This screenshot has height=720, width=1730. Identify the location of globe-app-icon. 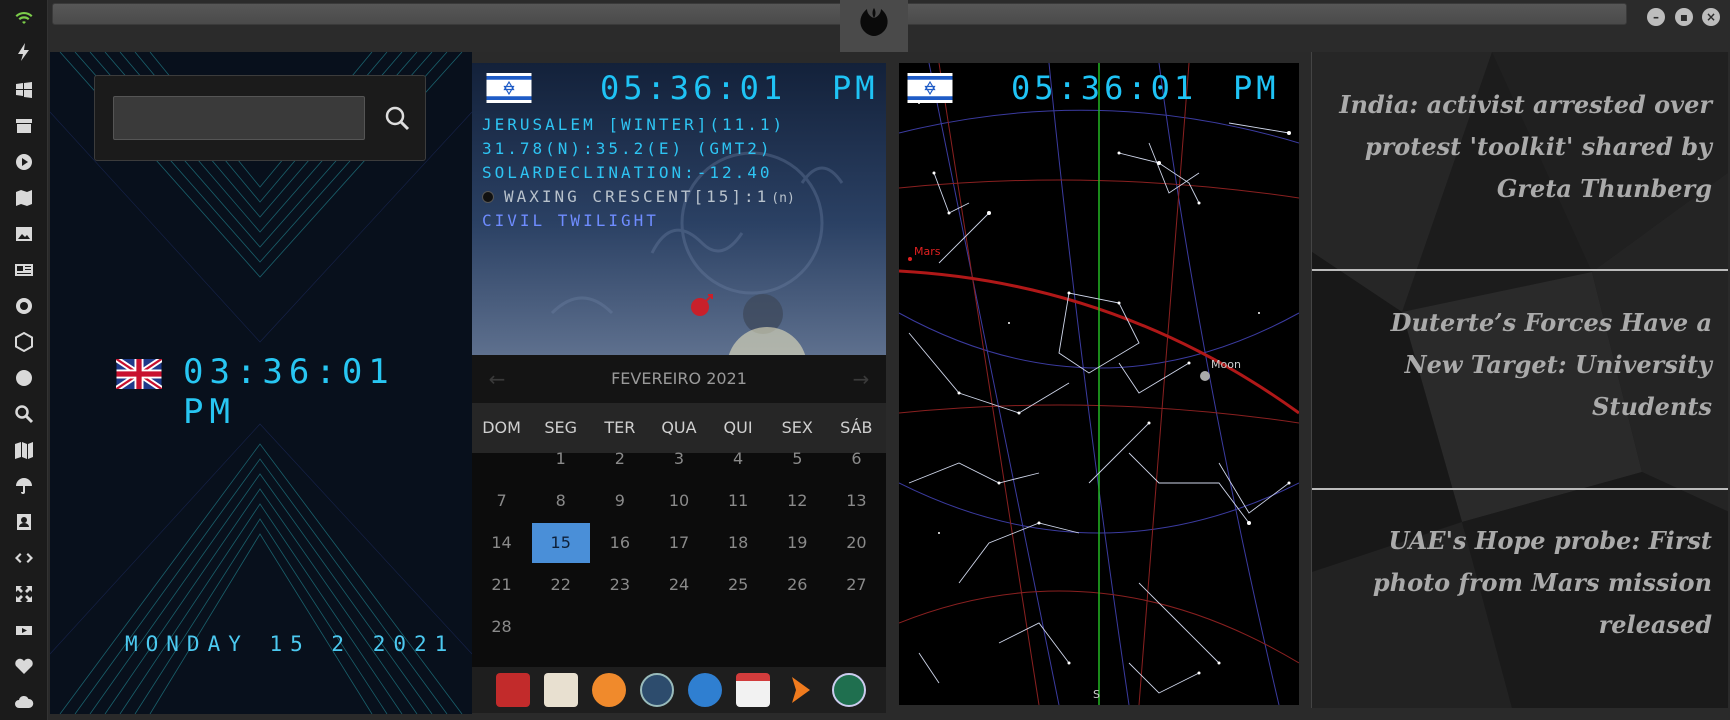
(705, 690).